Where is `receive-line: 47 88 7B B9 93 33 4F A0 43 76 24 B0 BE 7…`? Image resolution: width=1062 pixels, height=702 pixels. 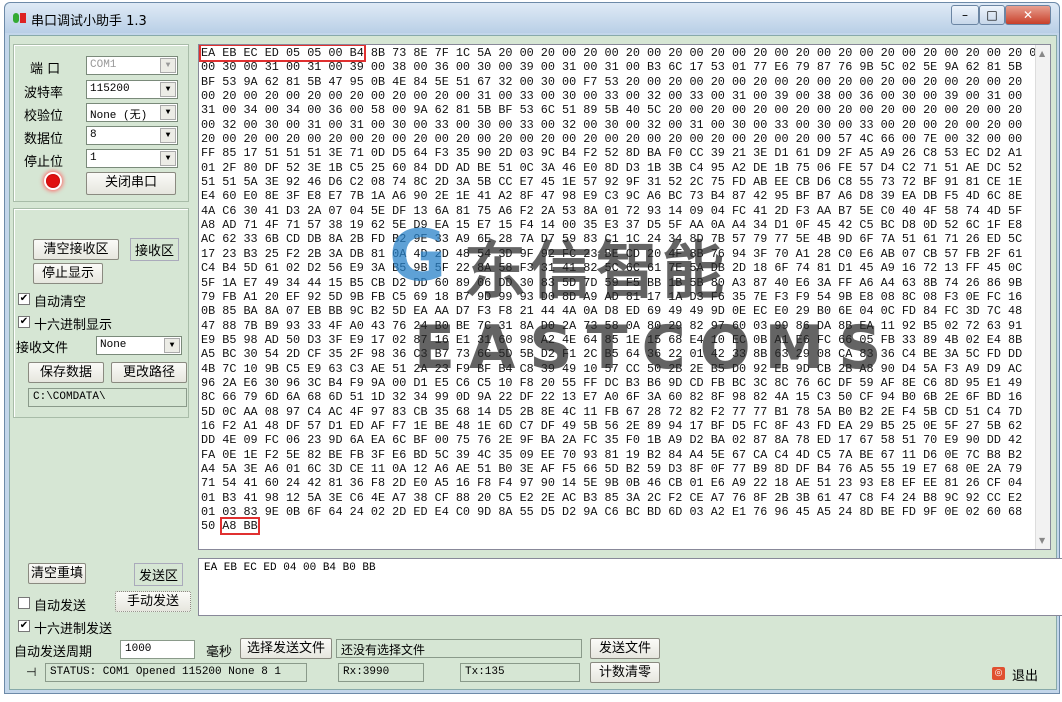 receive-line: 47 88 7B B9 93 33 4F A0 43 76 24 B0 BE 7… is located at coordinates (612, 325).